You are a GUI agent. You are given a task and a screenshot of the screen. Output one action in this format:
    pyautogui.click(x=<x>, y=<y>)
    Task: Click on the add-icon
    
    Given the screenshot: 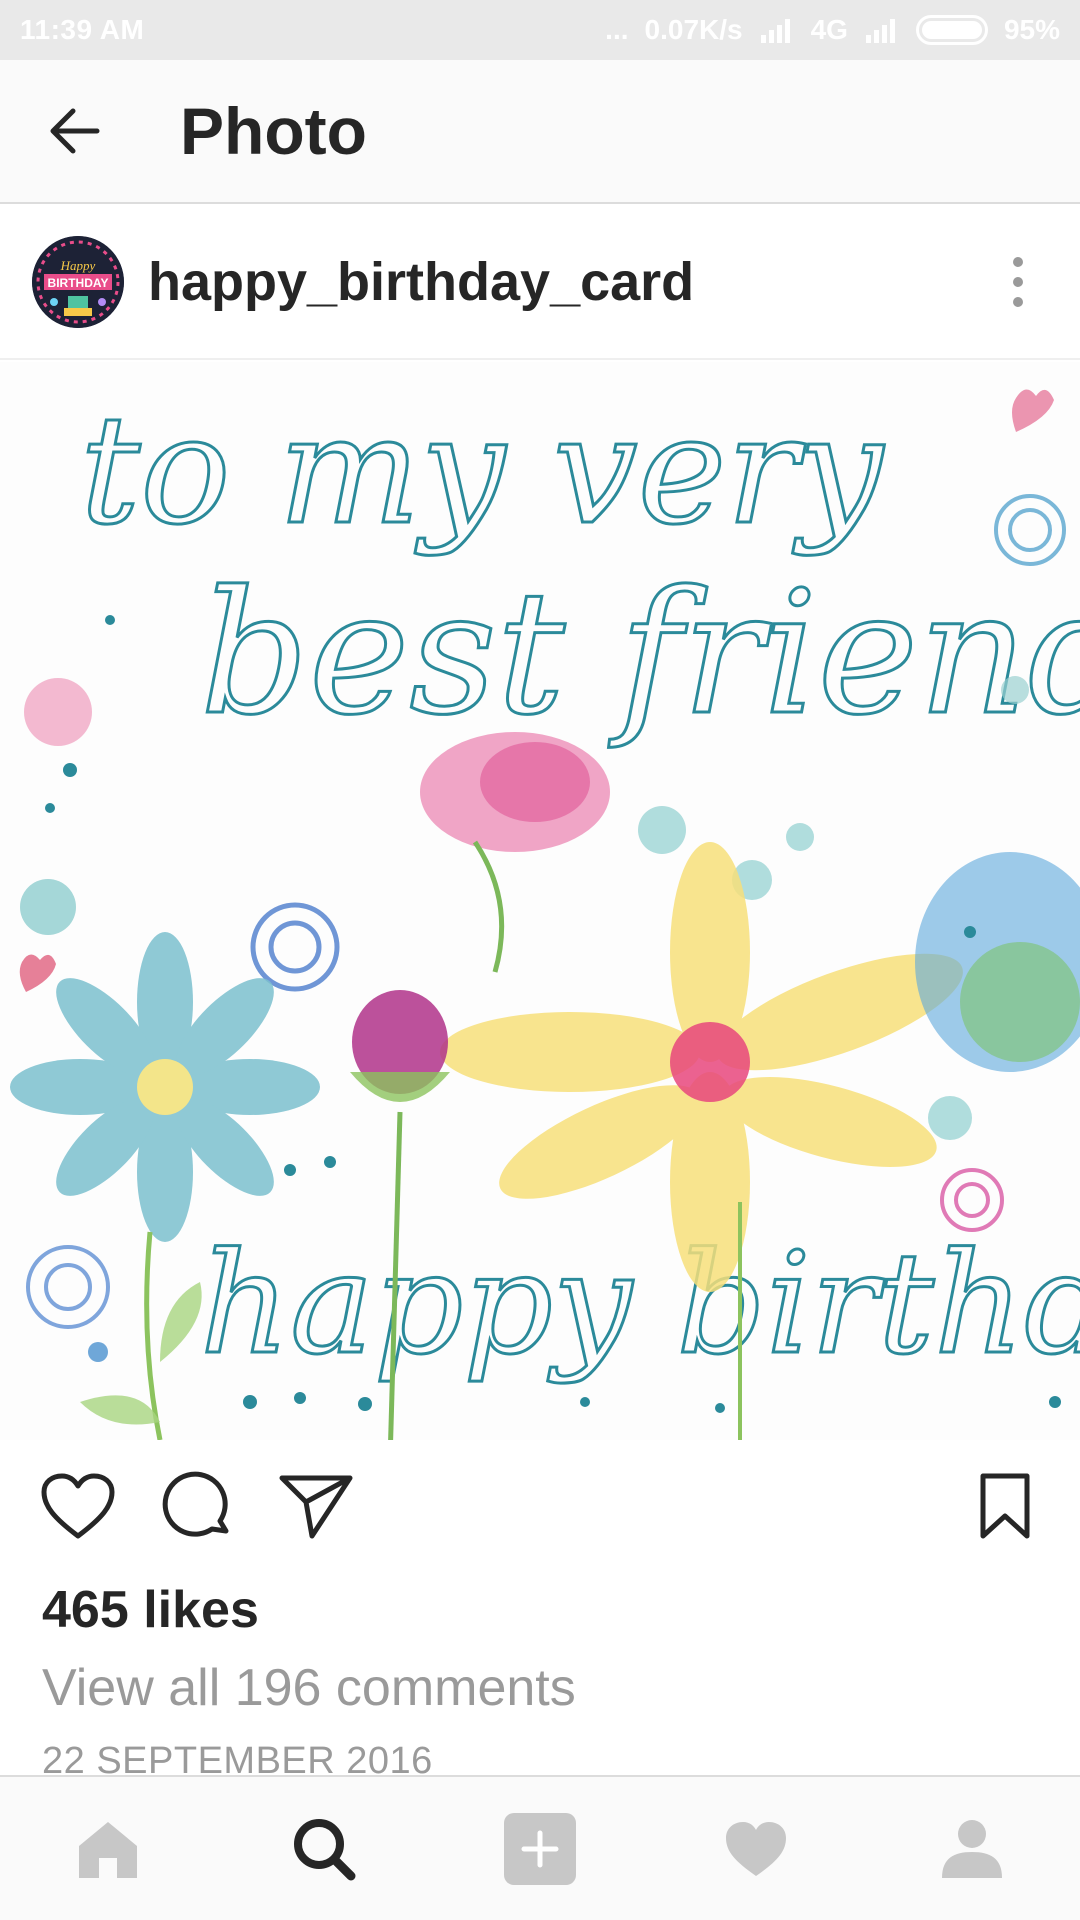 What is the action you would take?
    pyautogui.click(x=540, y=1848)
    